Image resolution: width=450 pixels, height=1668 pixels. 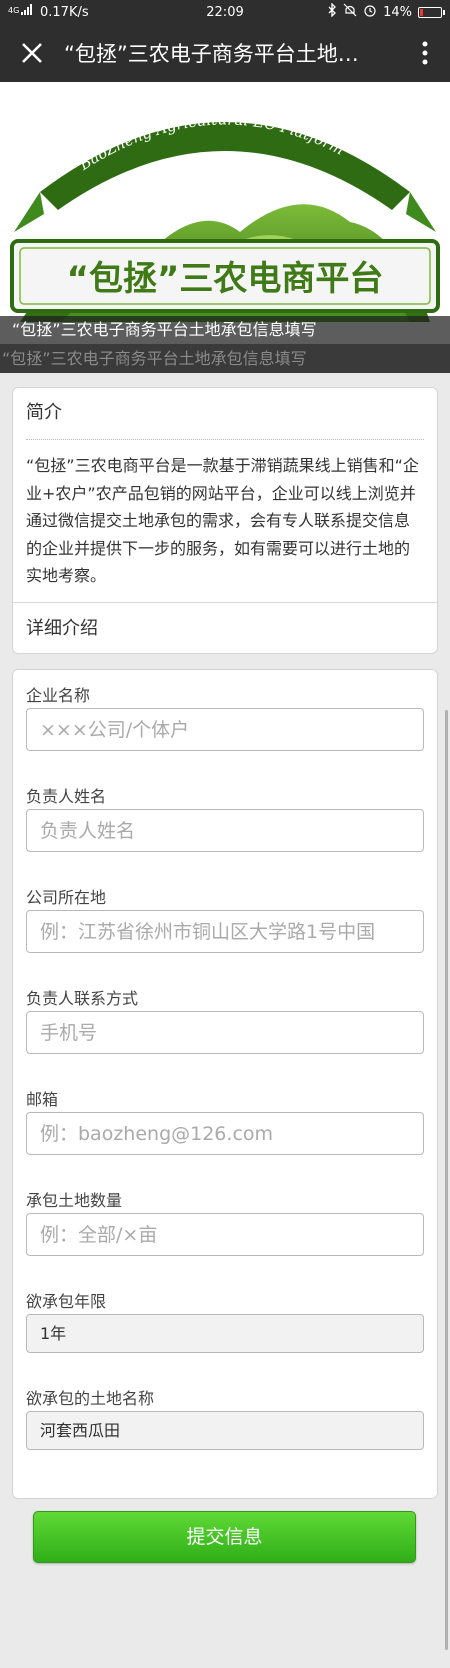 What do you see at coordinates (225, 279) in the screenshot?
I see `logo-main-text: “包拯”三农电商平台` at bounding box center [225, 279].